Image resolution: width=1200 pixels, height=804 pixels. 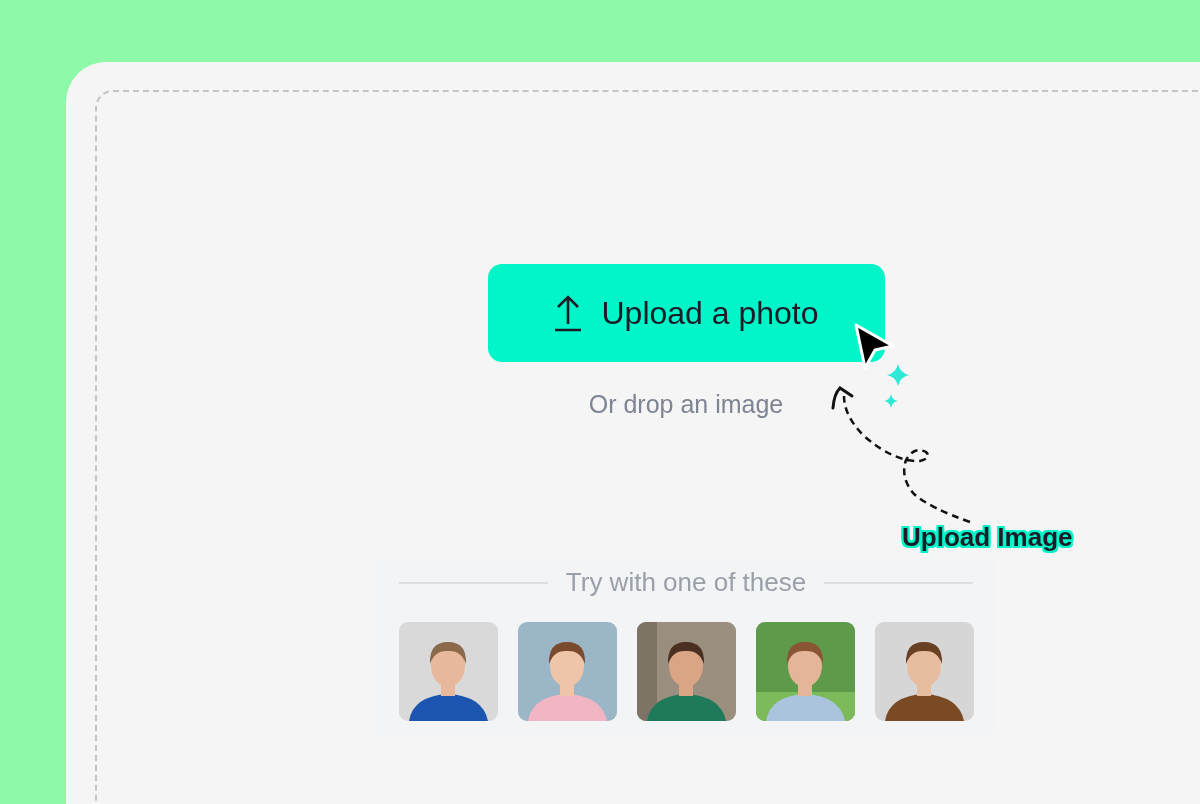 What do you see at coordinates (875, 347) in the screenshot?
I see `cursor-icon` at bounding box center [875, 347].